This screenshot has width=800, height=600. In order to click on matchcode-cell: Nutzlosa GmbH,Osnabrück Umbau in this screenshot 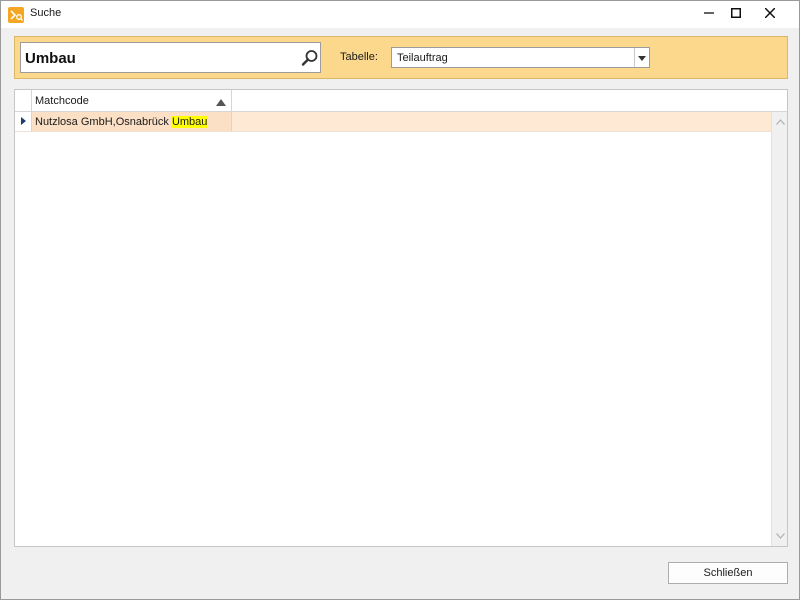, I will do `click(132, 121)`.